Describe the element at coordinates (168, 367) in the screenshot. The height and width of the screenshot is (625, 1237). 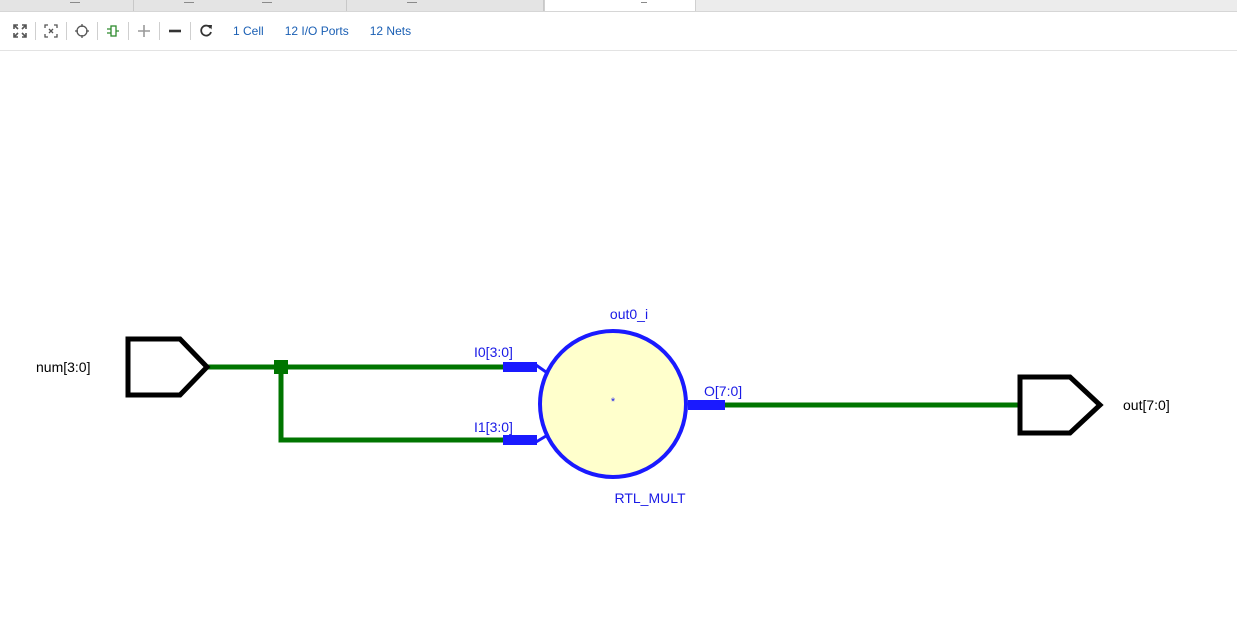
I see `input-port-num` at that location.